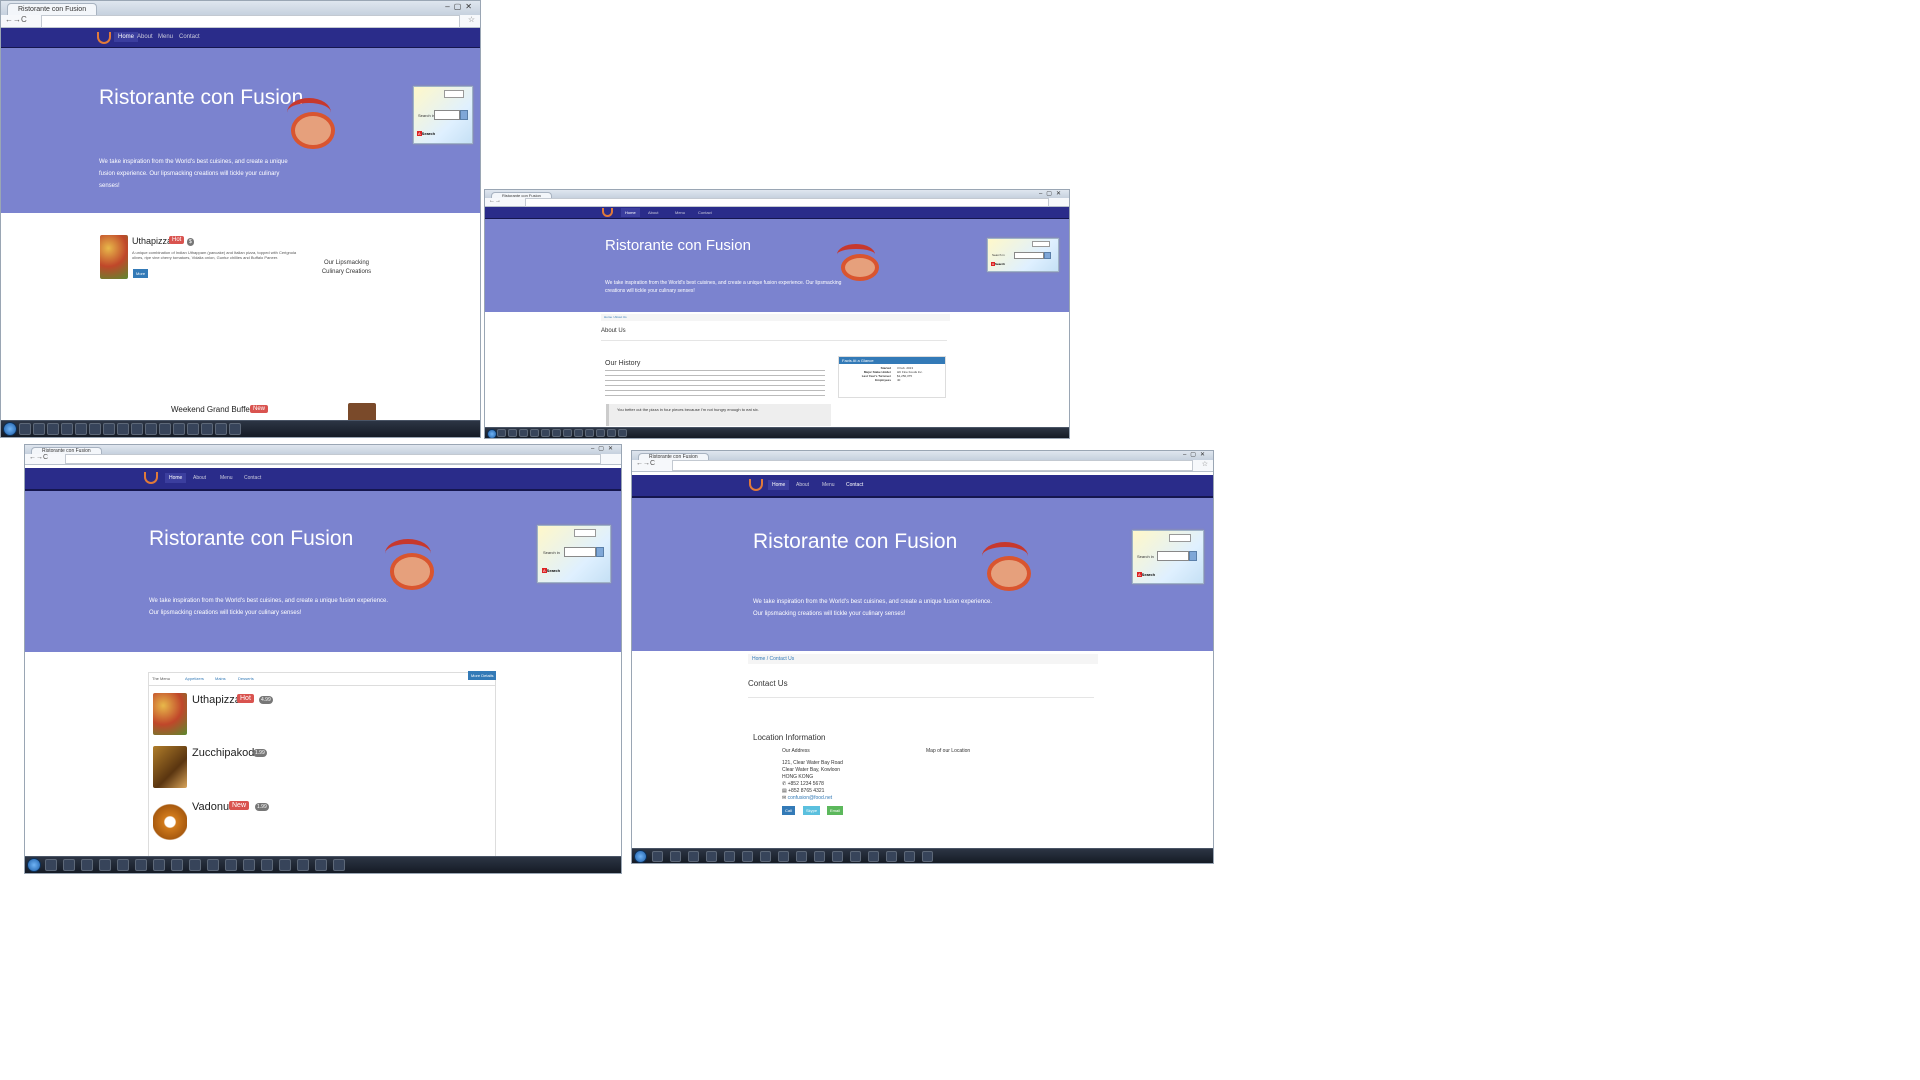 This screenshot has width=1920, height=1080. What do you see at coordinates (194, 678) in the screenshot?
I see `tab-appetizers: Appetizers` at bounding box center [194, 678].